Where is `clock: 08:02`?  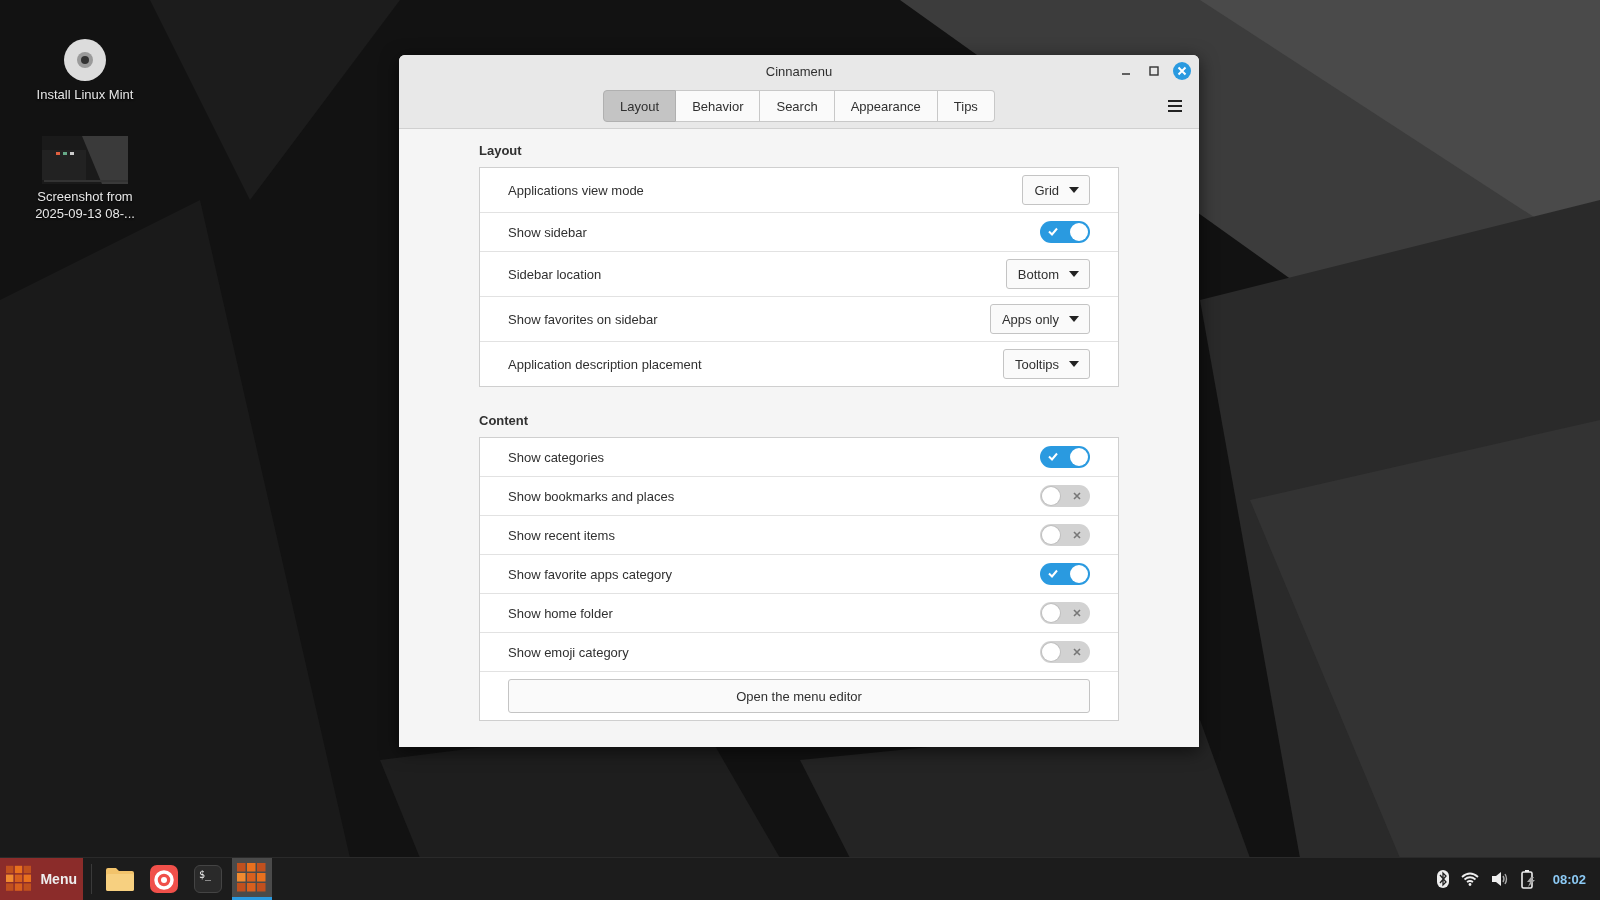 clock: 08:02 is located at coordinates (1569, 879).